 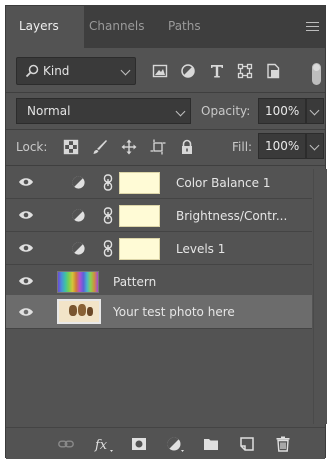 I want to click on filter-toggle-switch, so click(x=316, y=74).